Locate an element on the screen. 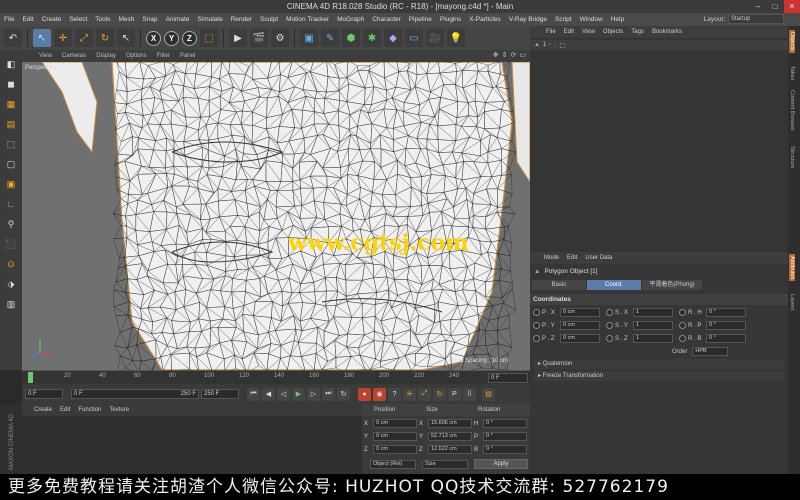 This screenshot has width=800, height=500. side-tab-layers: Layers is located at coordinates (792, 302).